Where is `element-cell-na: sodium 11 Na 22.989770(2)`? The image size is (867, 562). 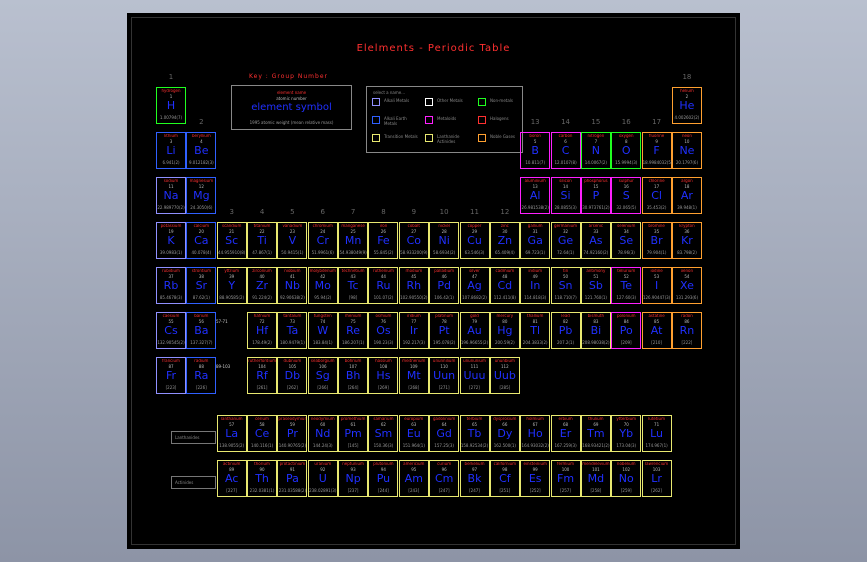 element-cell-na: sodium 11 Na 22.989770(2) is located at coordinates (171, 195).